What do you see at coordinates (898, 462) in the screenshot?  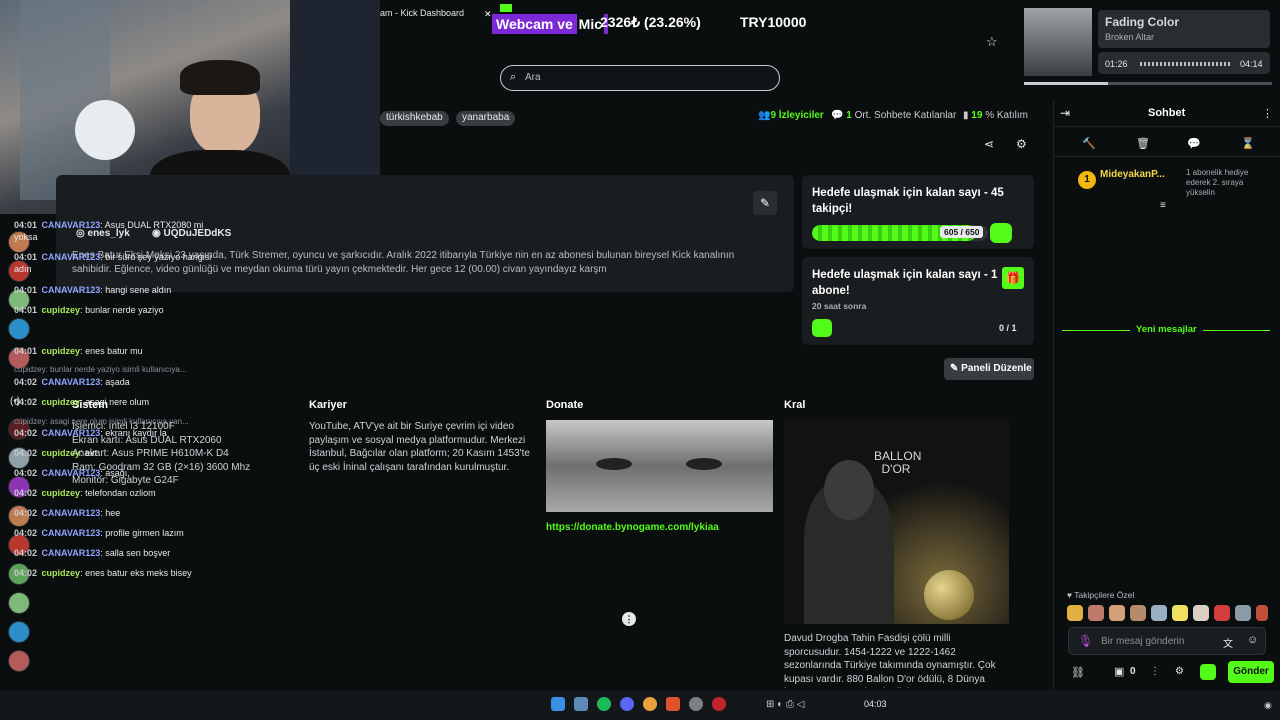 I see `image-caption: BALLON D'OR` at bounding box center [898, 462].